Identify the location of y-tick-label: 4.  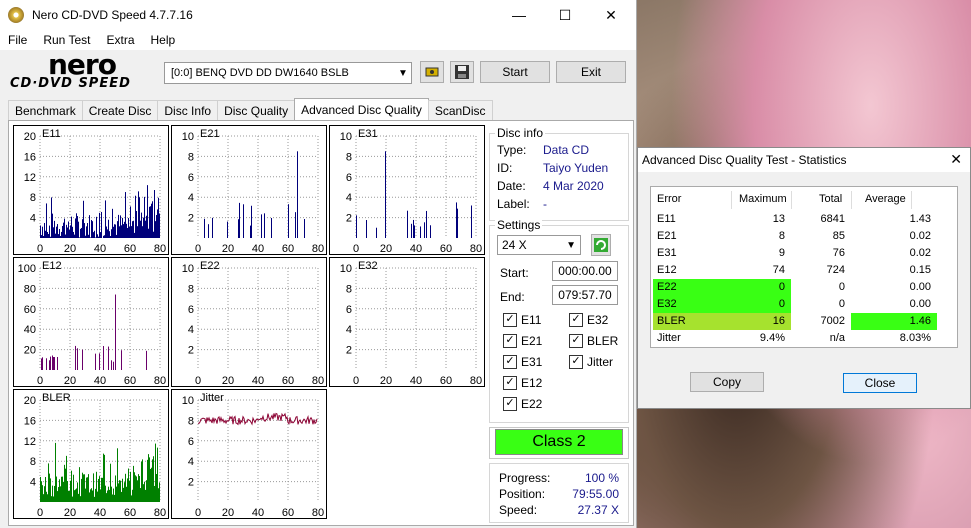
(191, 330).